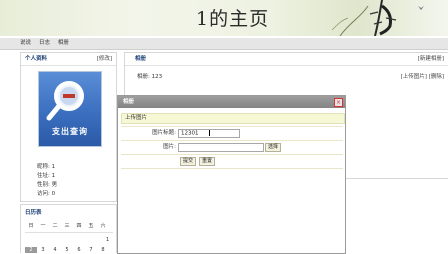  Describe the element at coordinates (43, 250) in the screenshot. I see `calendar-day: 3` at that location.